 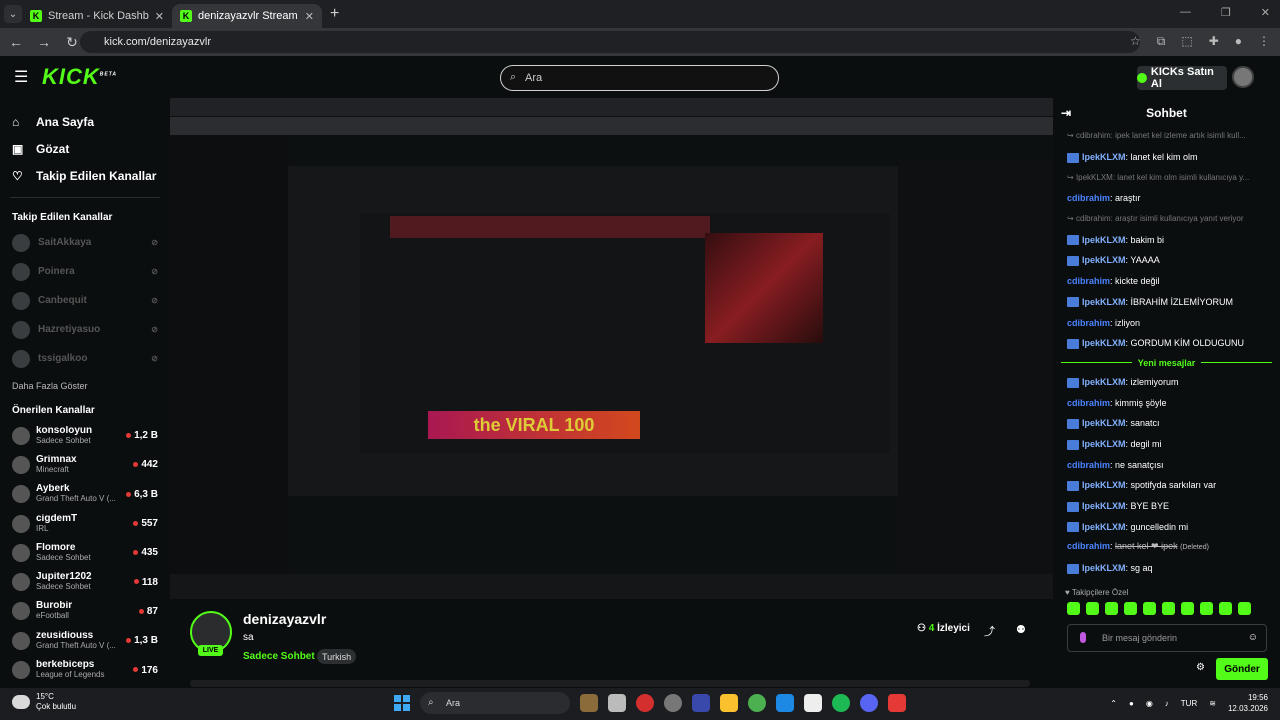 What do you see at coordinates (1182, 78) in the screenshot?
I see `buy-kicks-button: KICKs Satın Al` at bounding box center [1182, 78].